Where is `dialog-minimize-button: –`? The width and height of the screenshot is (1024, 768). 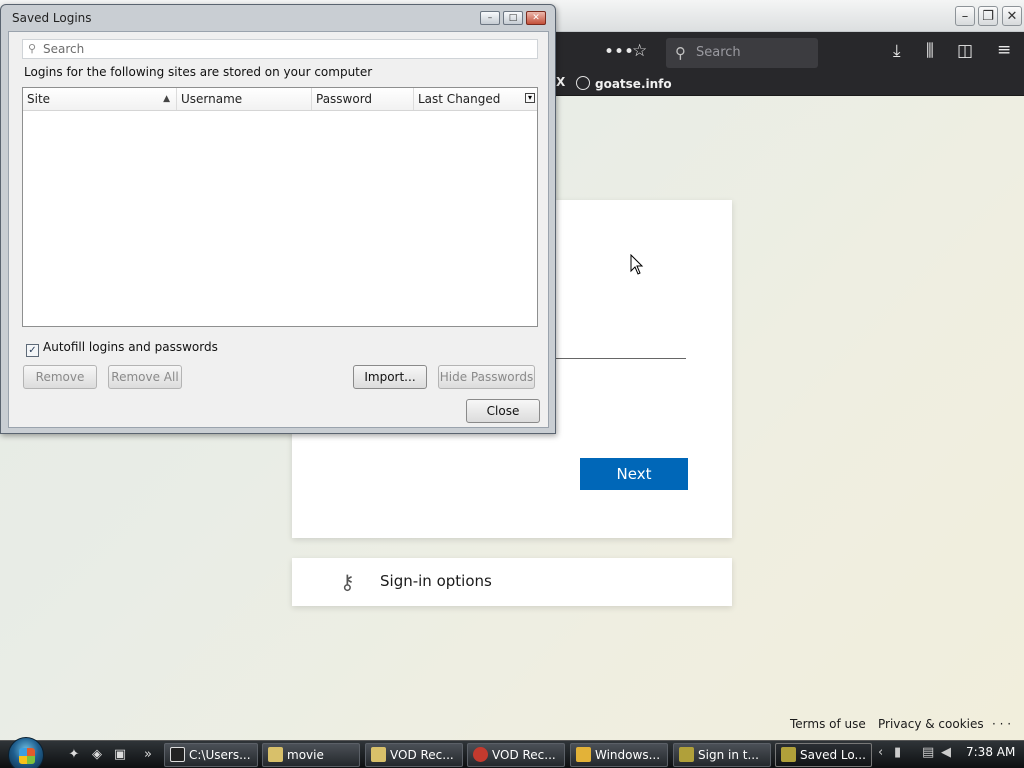 dialog-minimize-button: – is located at coordinates (490, 18).